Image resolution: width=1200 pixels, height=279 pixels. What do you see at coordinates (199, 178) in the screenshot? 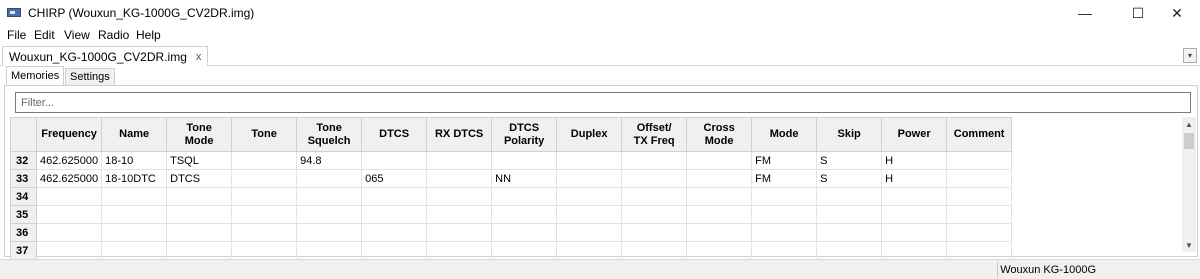
I see `table-cell: DTCS` at bounding box center [199, 178].